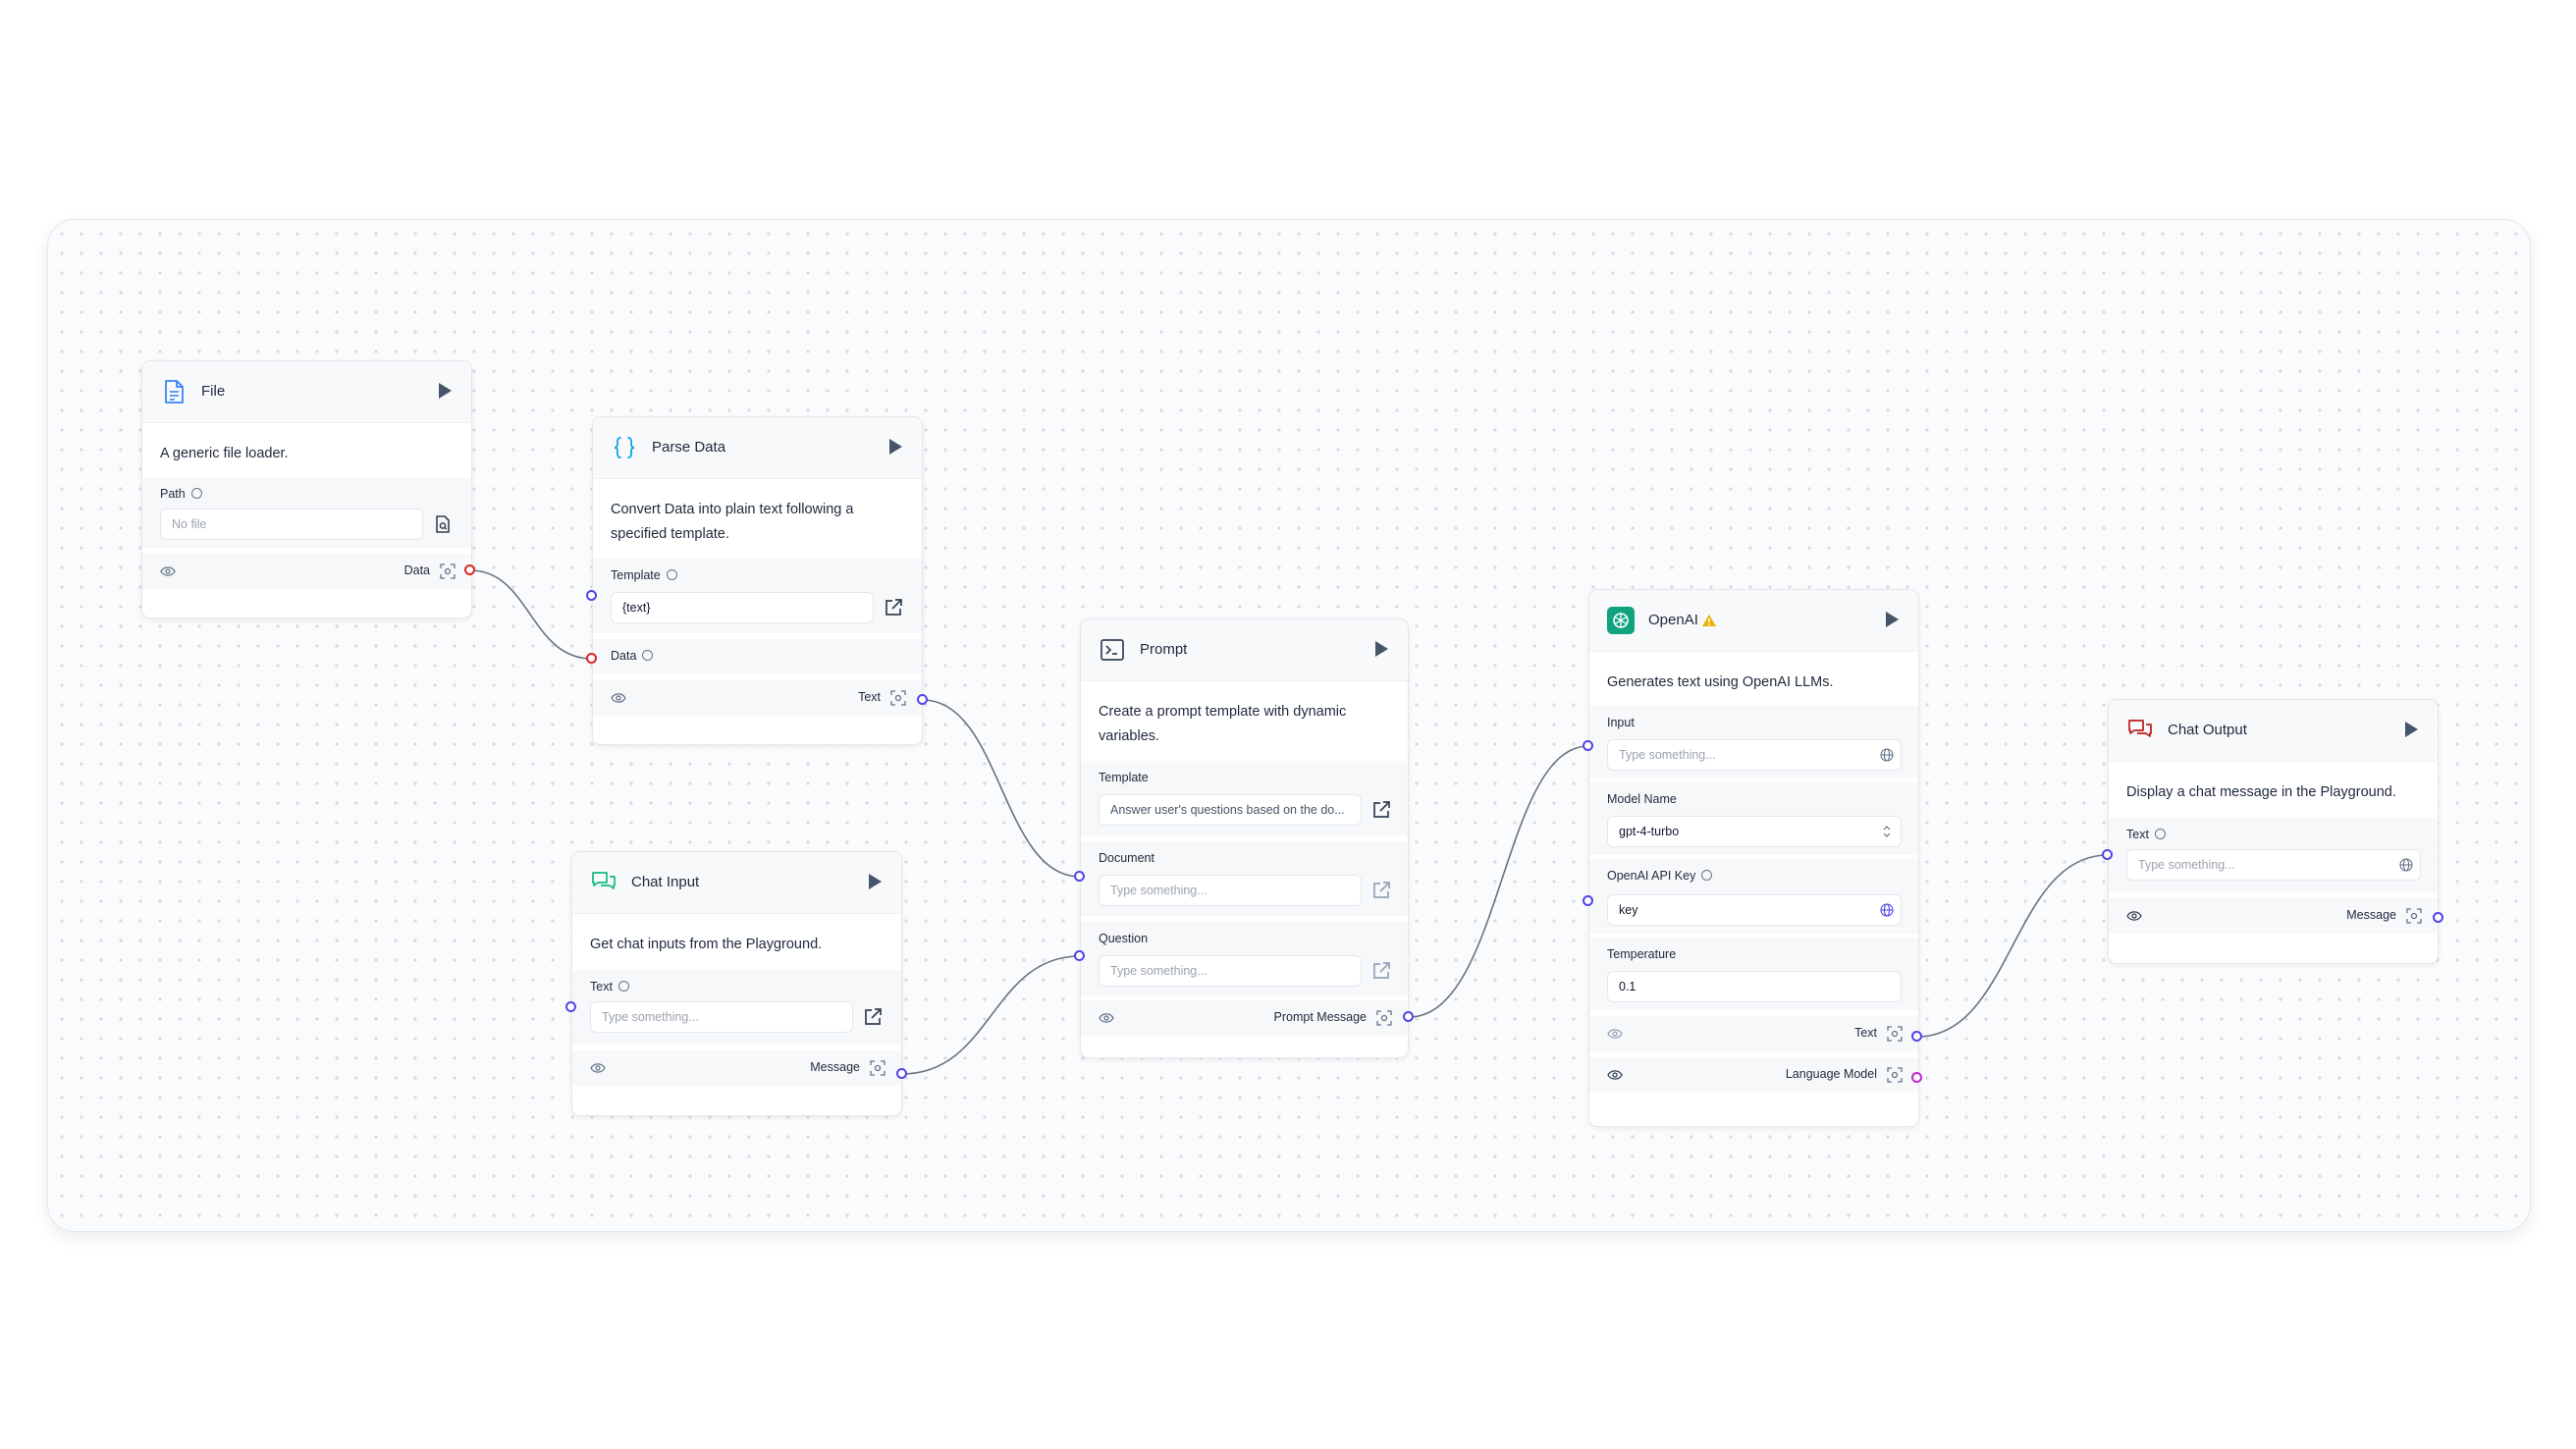  I want to click on parse-data-header: Parse Data, so click(757, 448).